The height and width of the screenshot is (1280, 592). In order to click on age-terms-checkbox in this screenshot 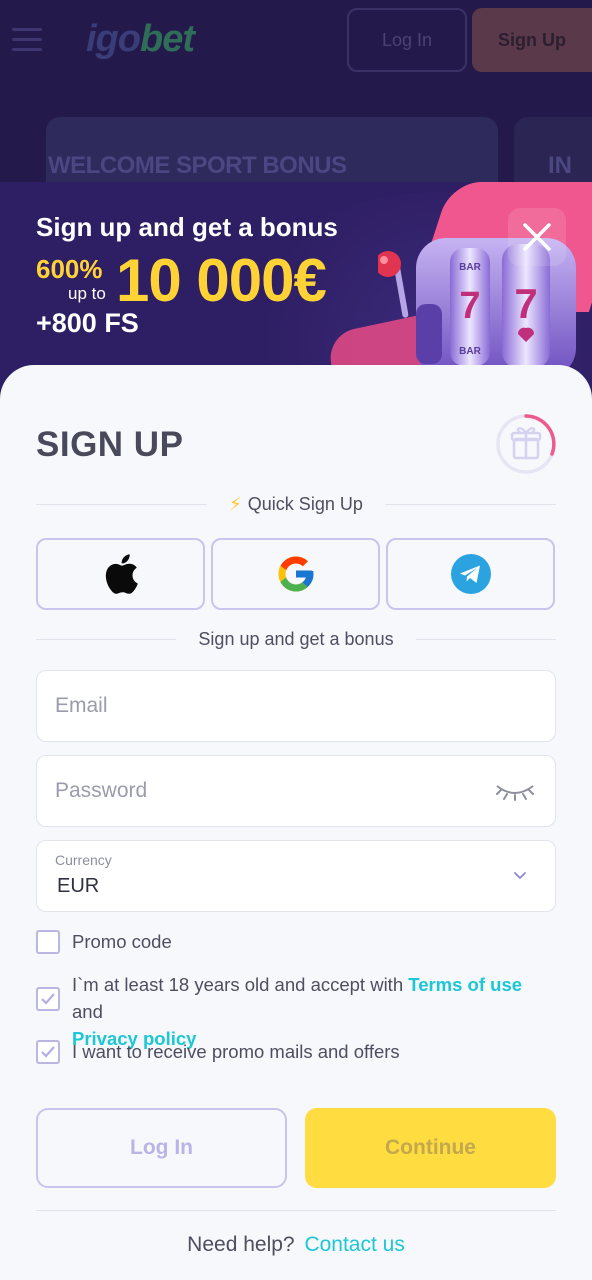, I will do `click(48, 999)`.